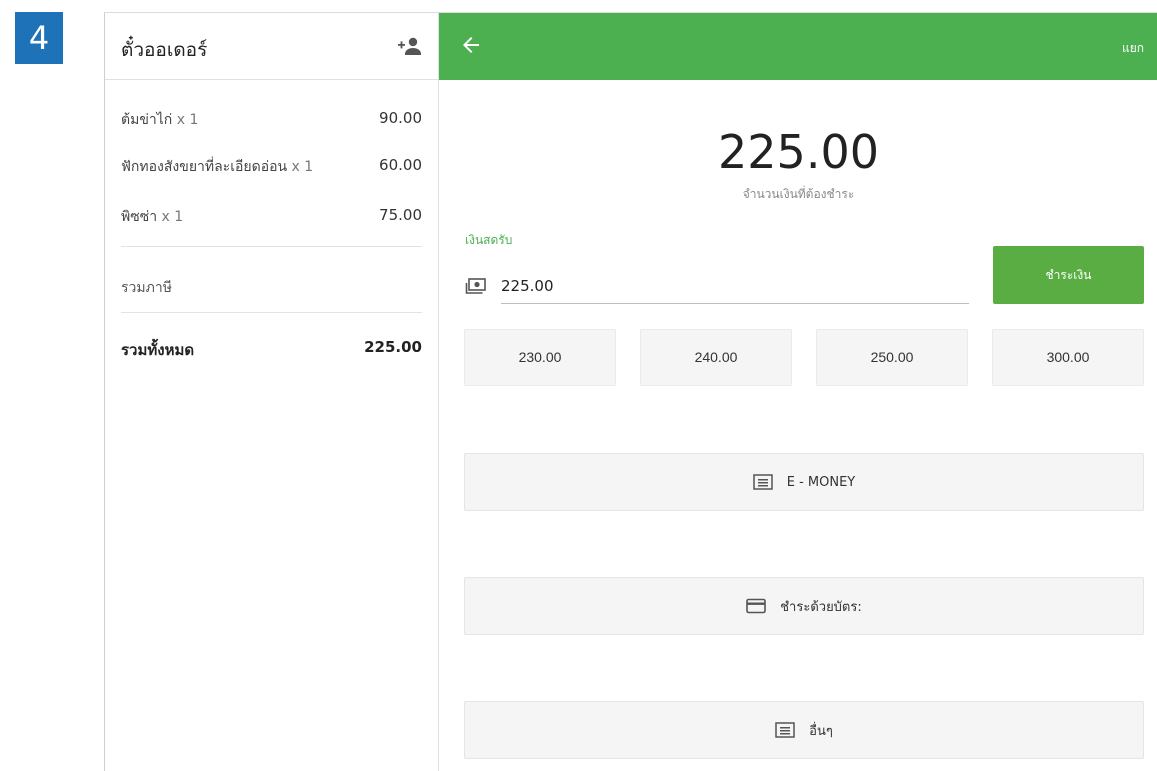 The height and width of the screenshot is (771, 1157). Describe the element at coordinates (489, 240) in the screenshot. I see `cash-received-label: เงินสดรับ` at that location.